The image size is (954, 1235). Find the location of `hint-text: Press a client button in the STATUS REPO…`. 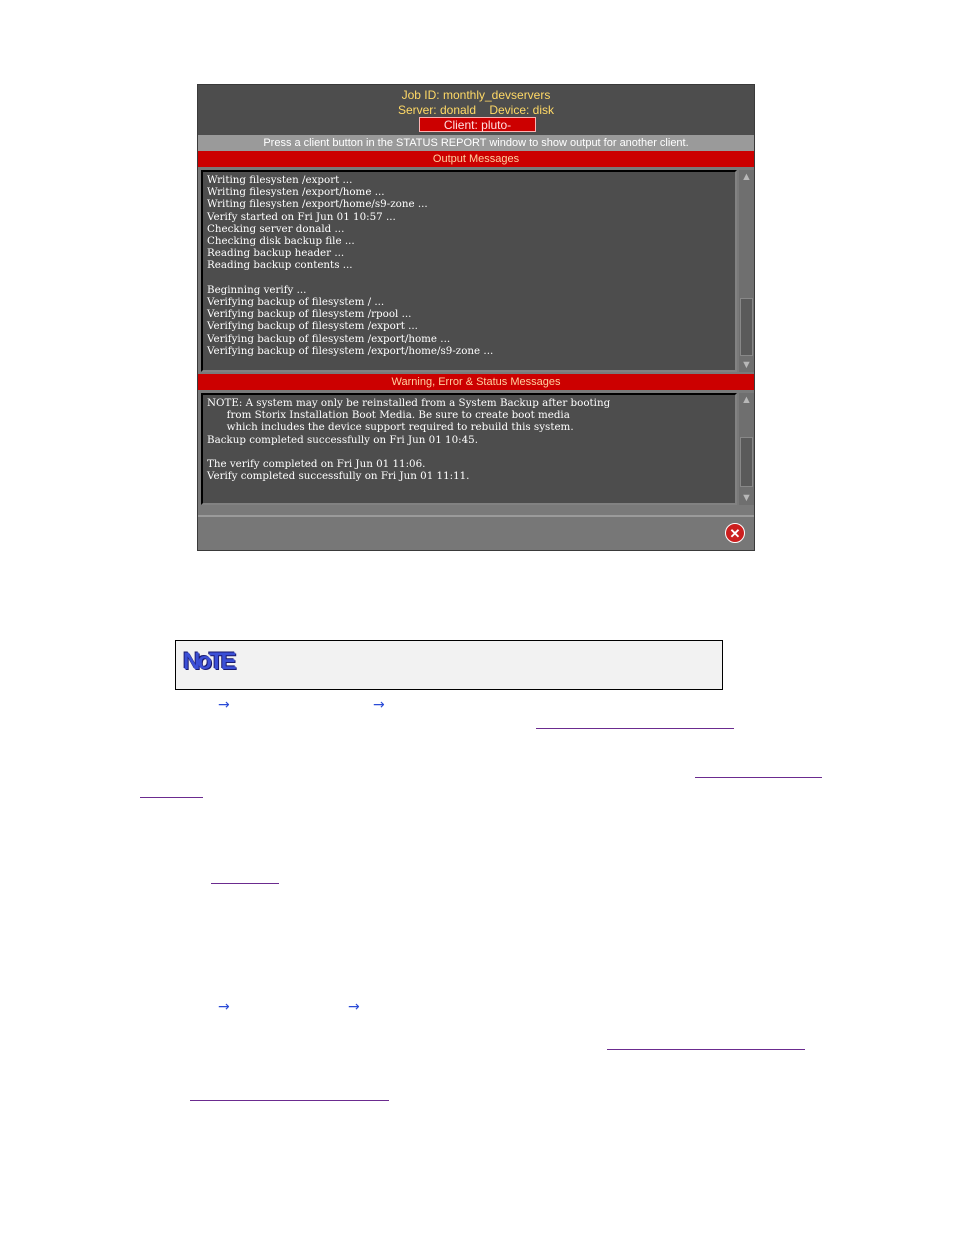

hint-text: Press a client button in the STATUS REPO… is located at coordinates (476, 143).